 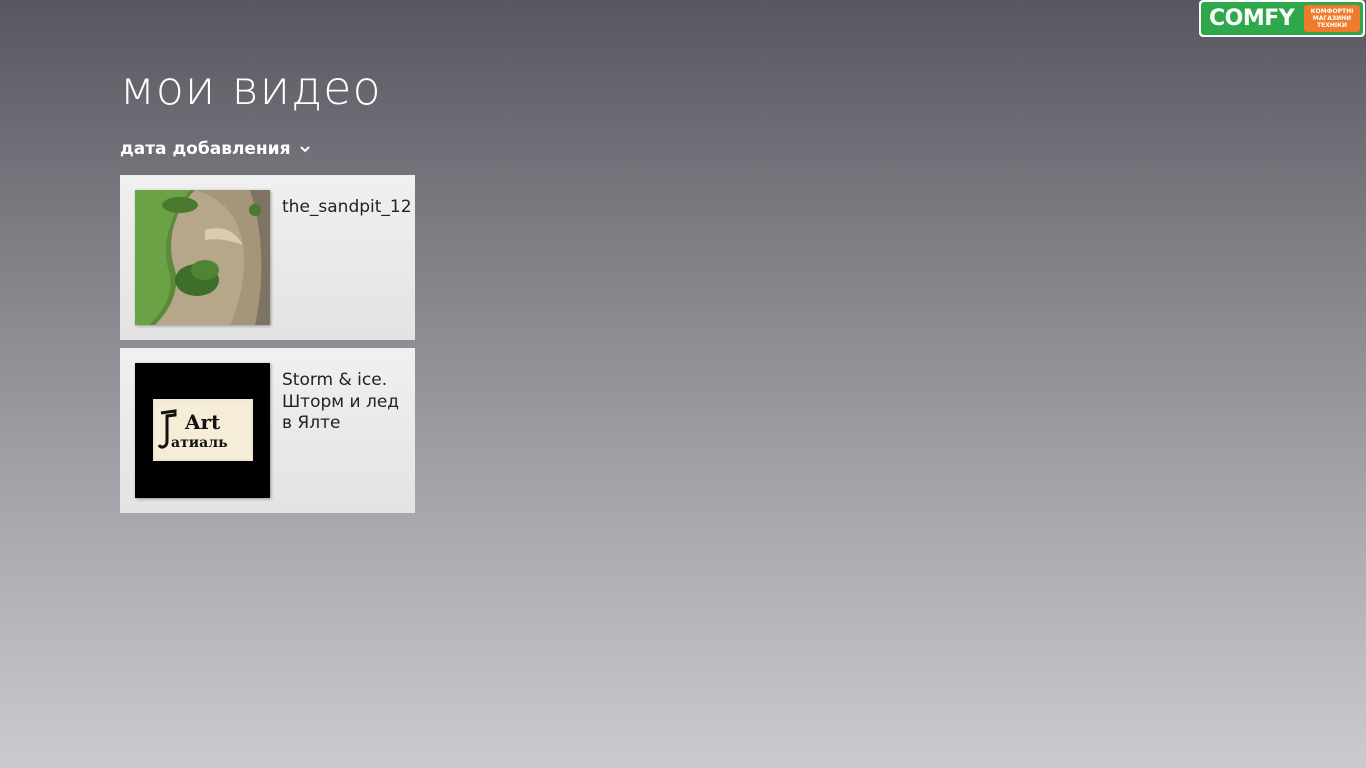 What do you see at coordinates (1252, 18) in the screenshot?
I see `logo-wordmark: COMFY` at bounding box center [1252, 18].